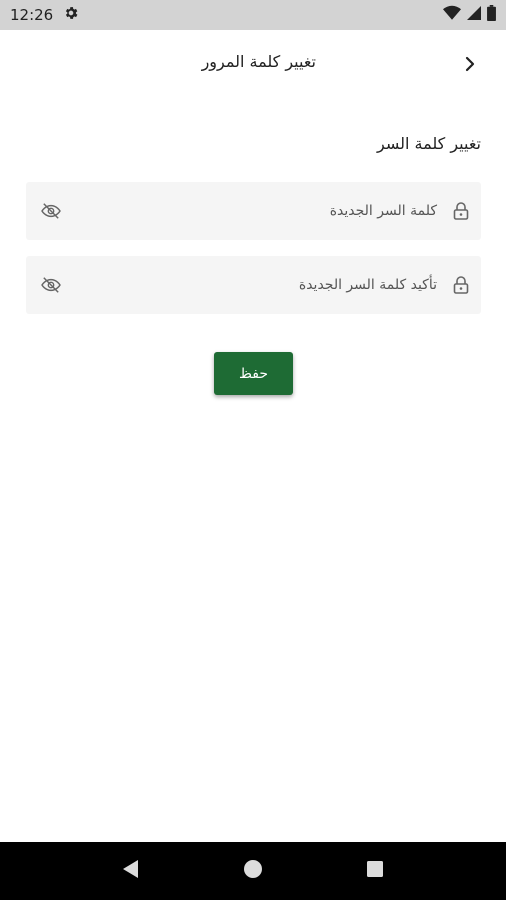 The width and height of the screenshot is (506, 900). What do you see at coordinates (491, 15) in the screenshot?
I see `battery-icon` at bounding box center [491, 15].